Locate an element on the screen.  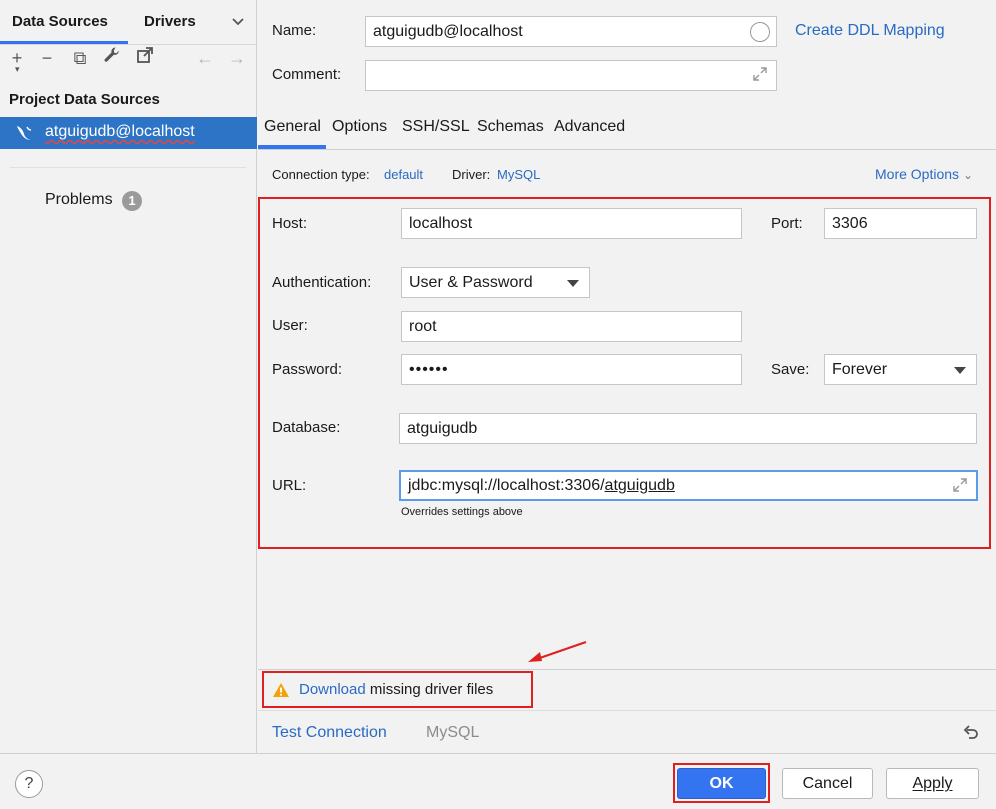
password-label: Password: is located at coordinates (307, 369).